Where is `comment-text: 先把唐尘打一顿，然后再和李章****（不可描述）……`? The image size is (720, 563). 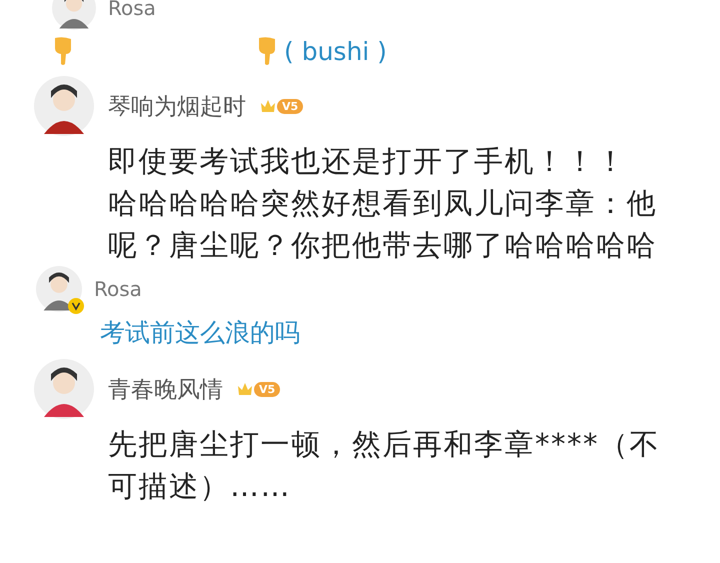
comment-text: 先把唐尘打一顿，然后再和李章****（不可描述）…… is located at coordinates (384, 465).